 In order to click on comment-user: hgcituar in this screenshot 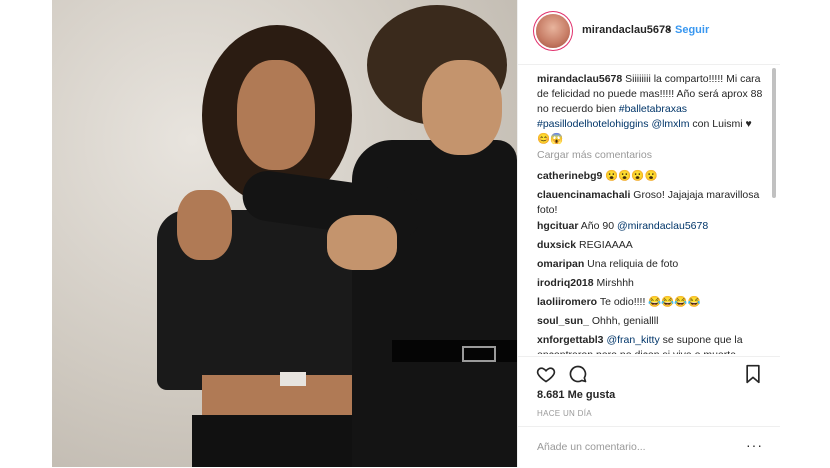, I will do `click(557, 226)`.